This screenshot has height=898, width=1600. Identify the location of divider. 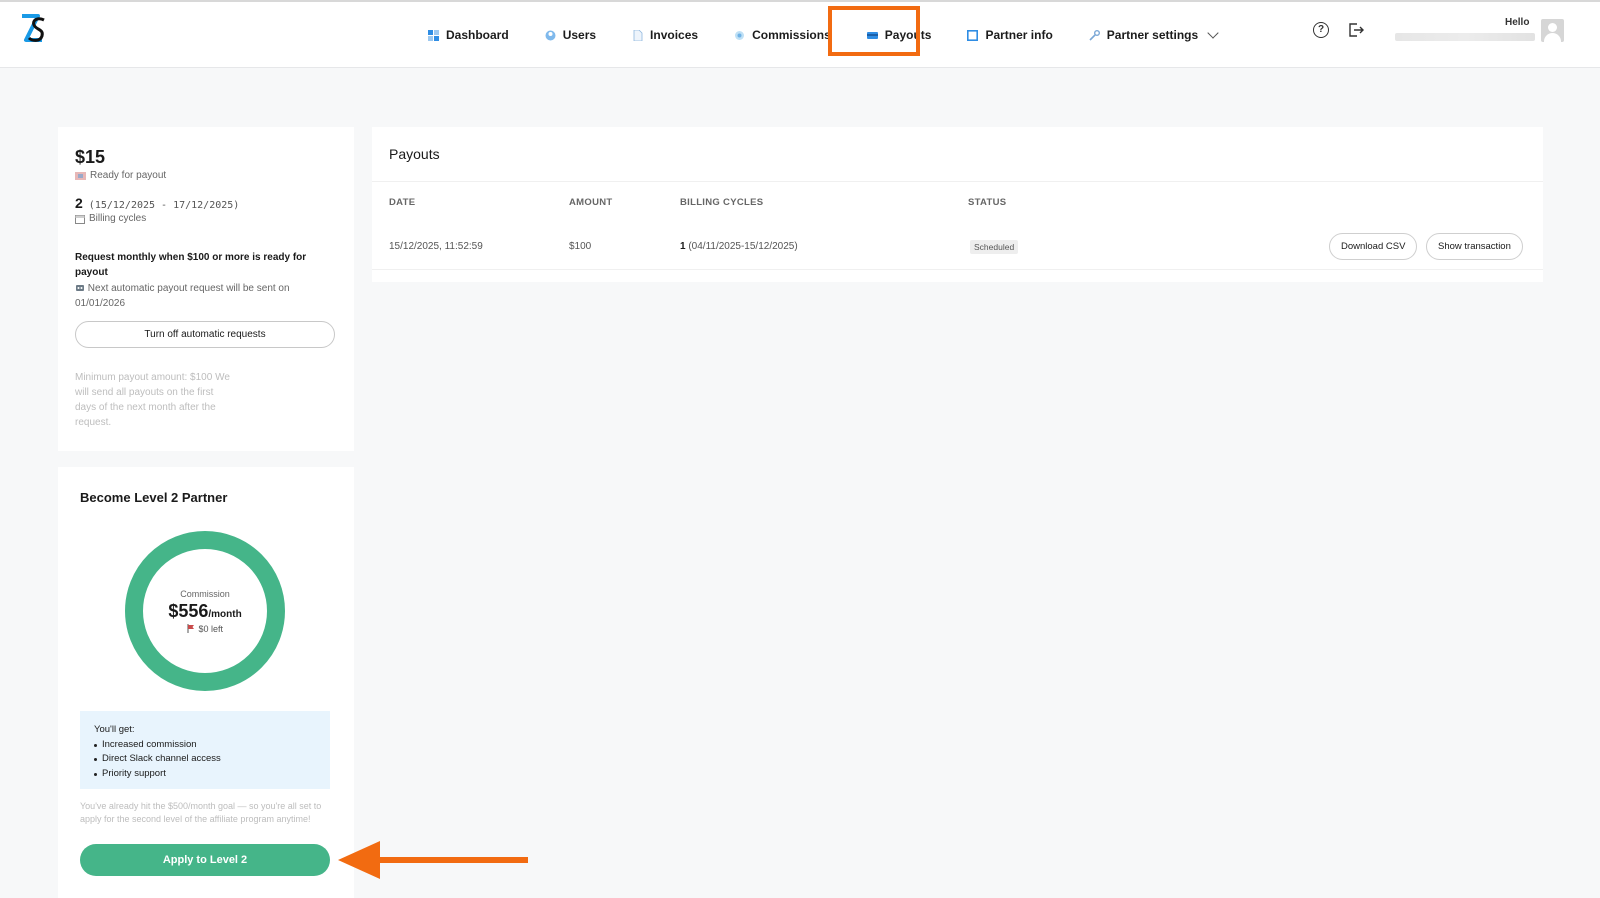
(957, 181).